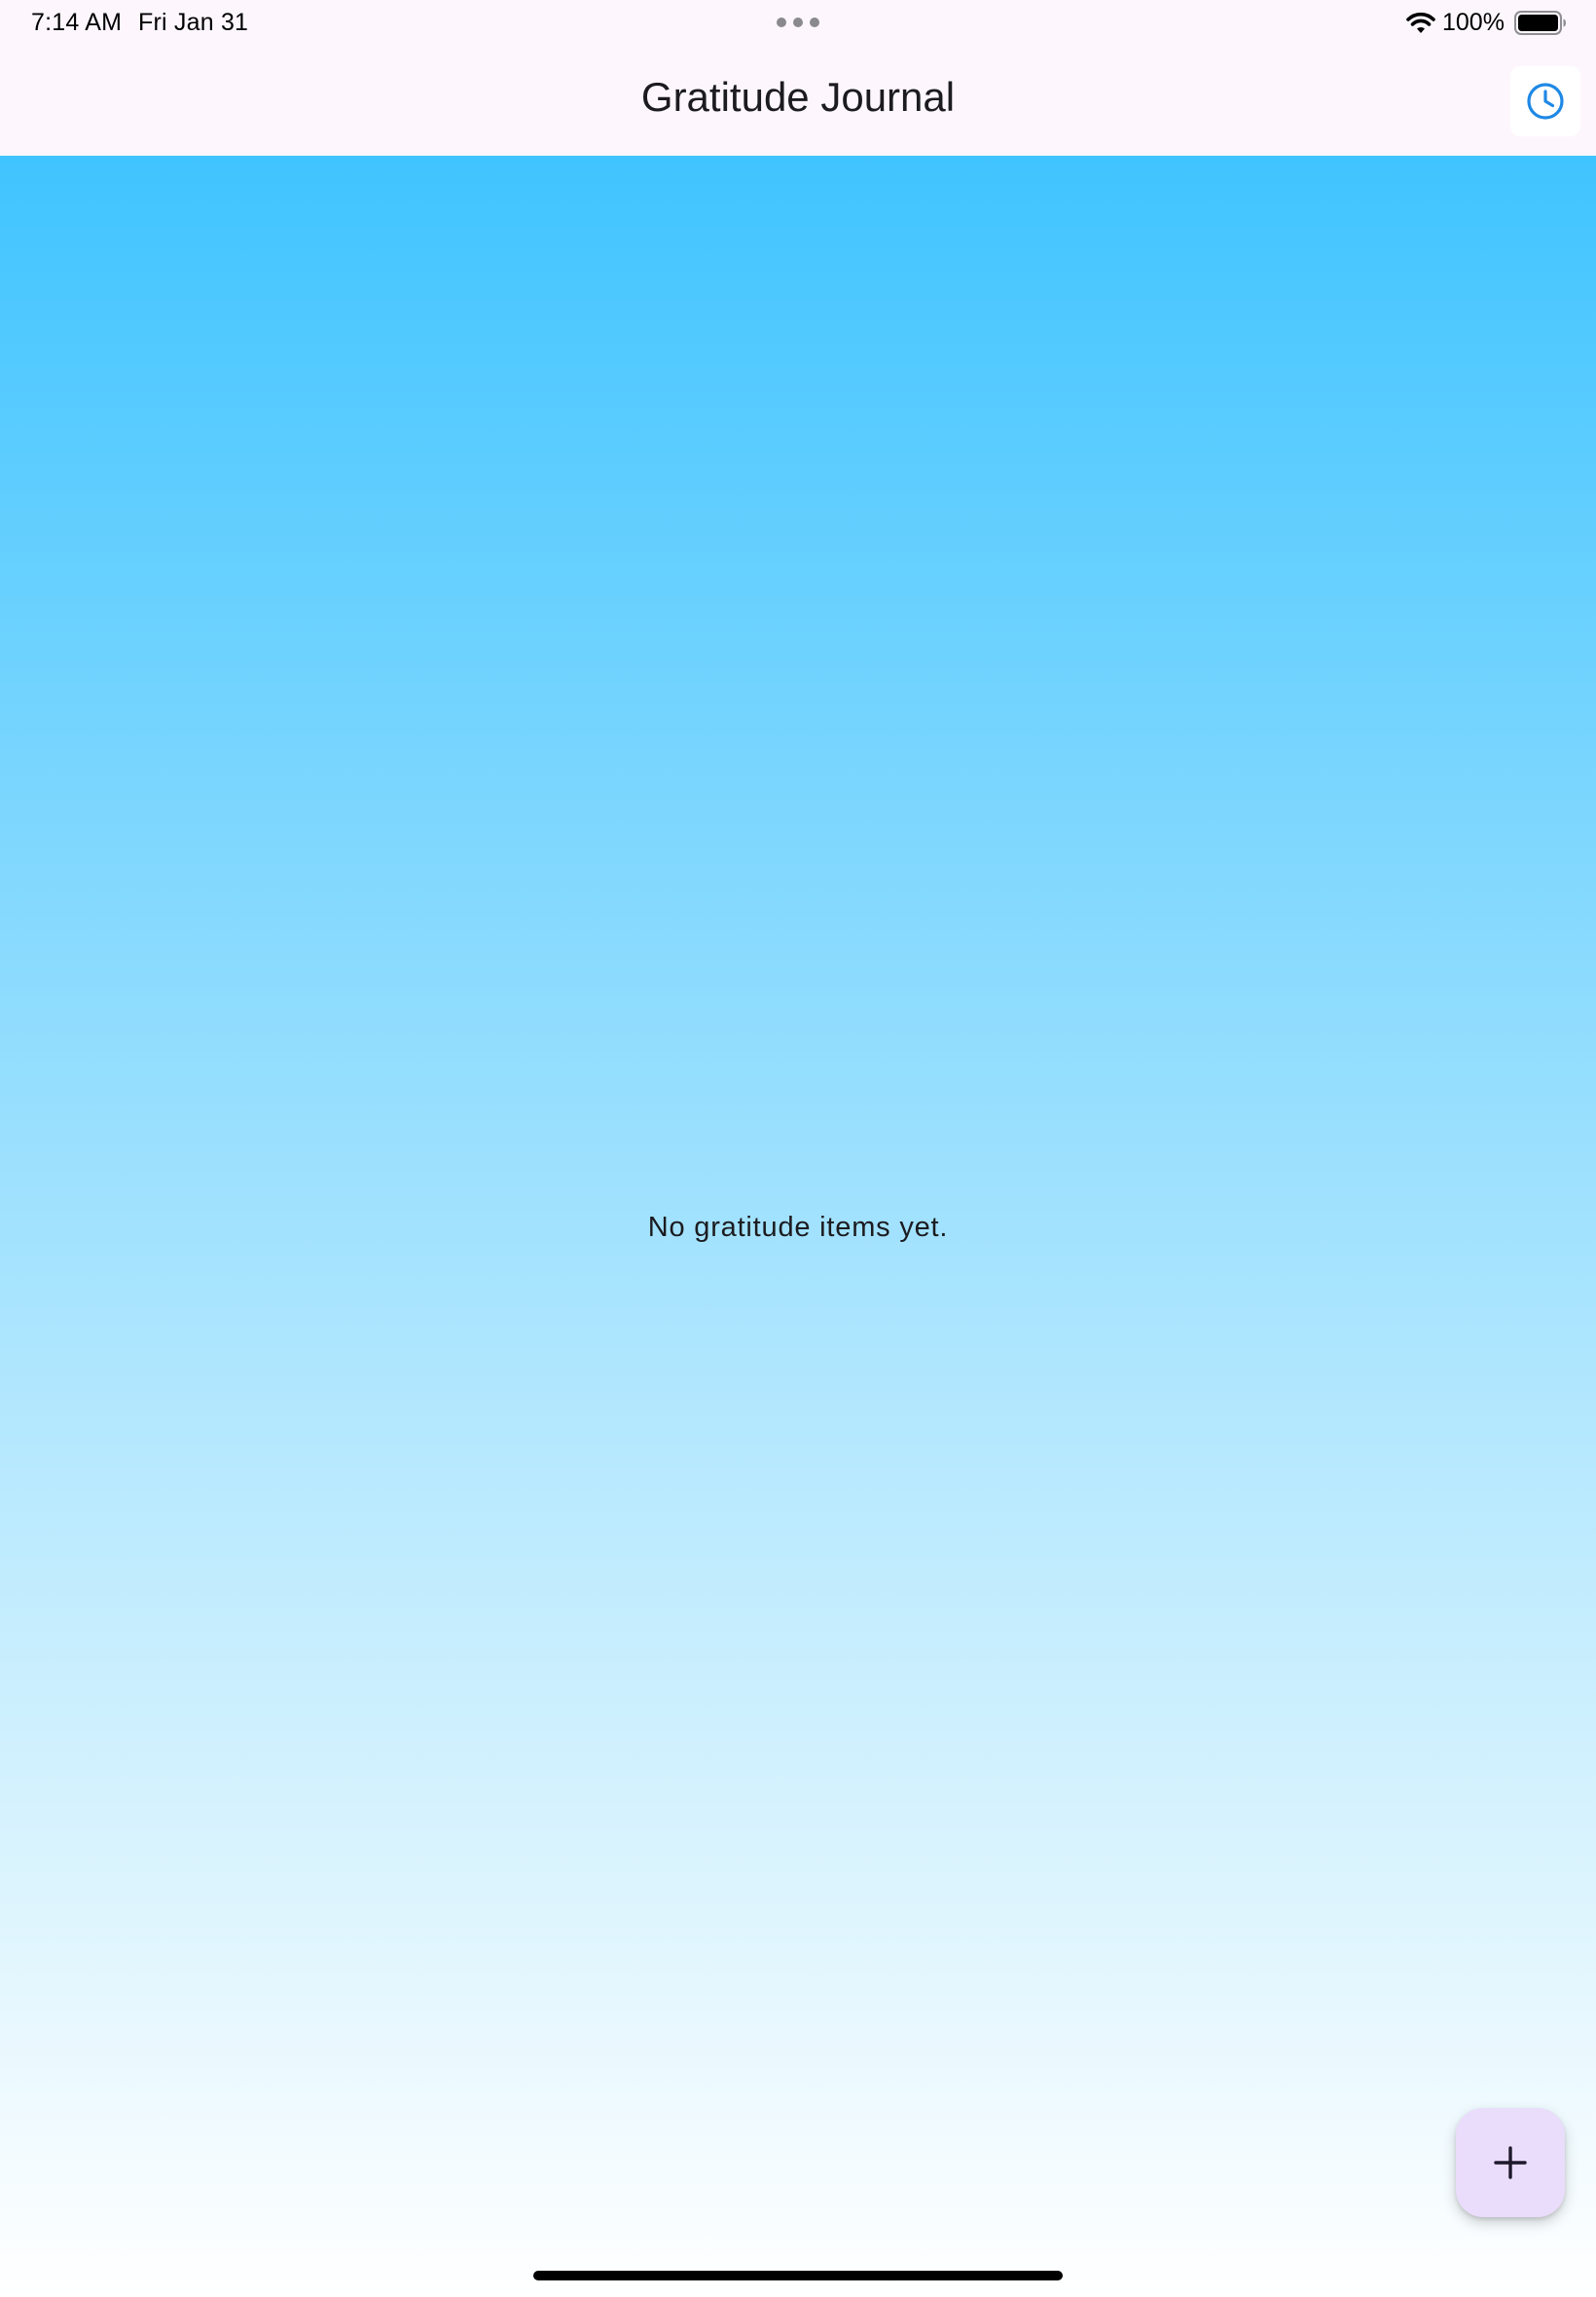  What do you see at coordinates (194, 22) in the screenshot?
I see `status-date: Fri Jan 31` at bounding box center [194, 22].